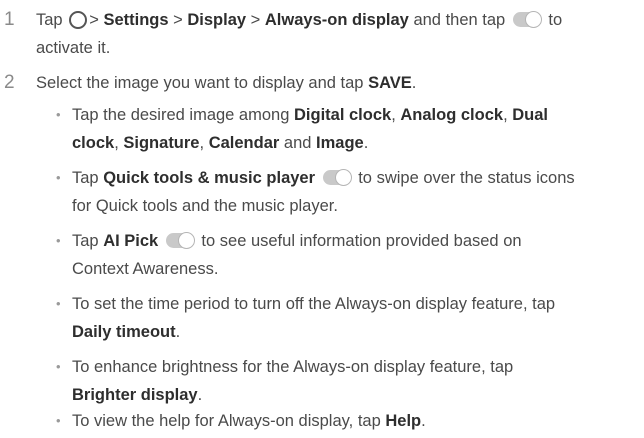  What do you see at coordinates (9, 82) in the screenshot?
I see `step-number: 2` at bounding box center [9, 82].